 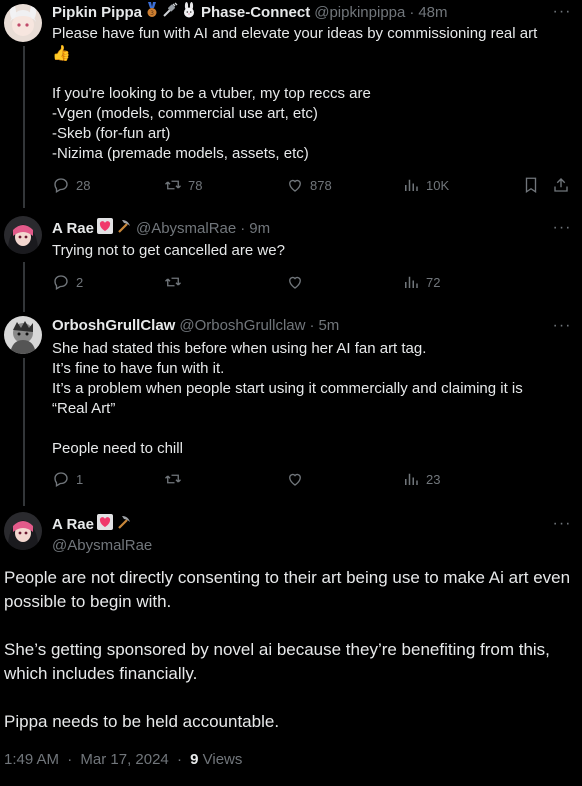 I want to click on views-count: 23, so click(x=433, y=479).